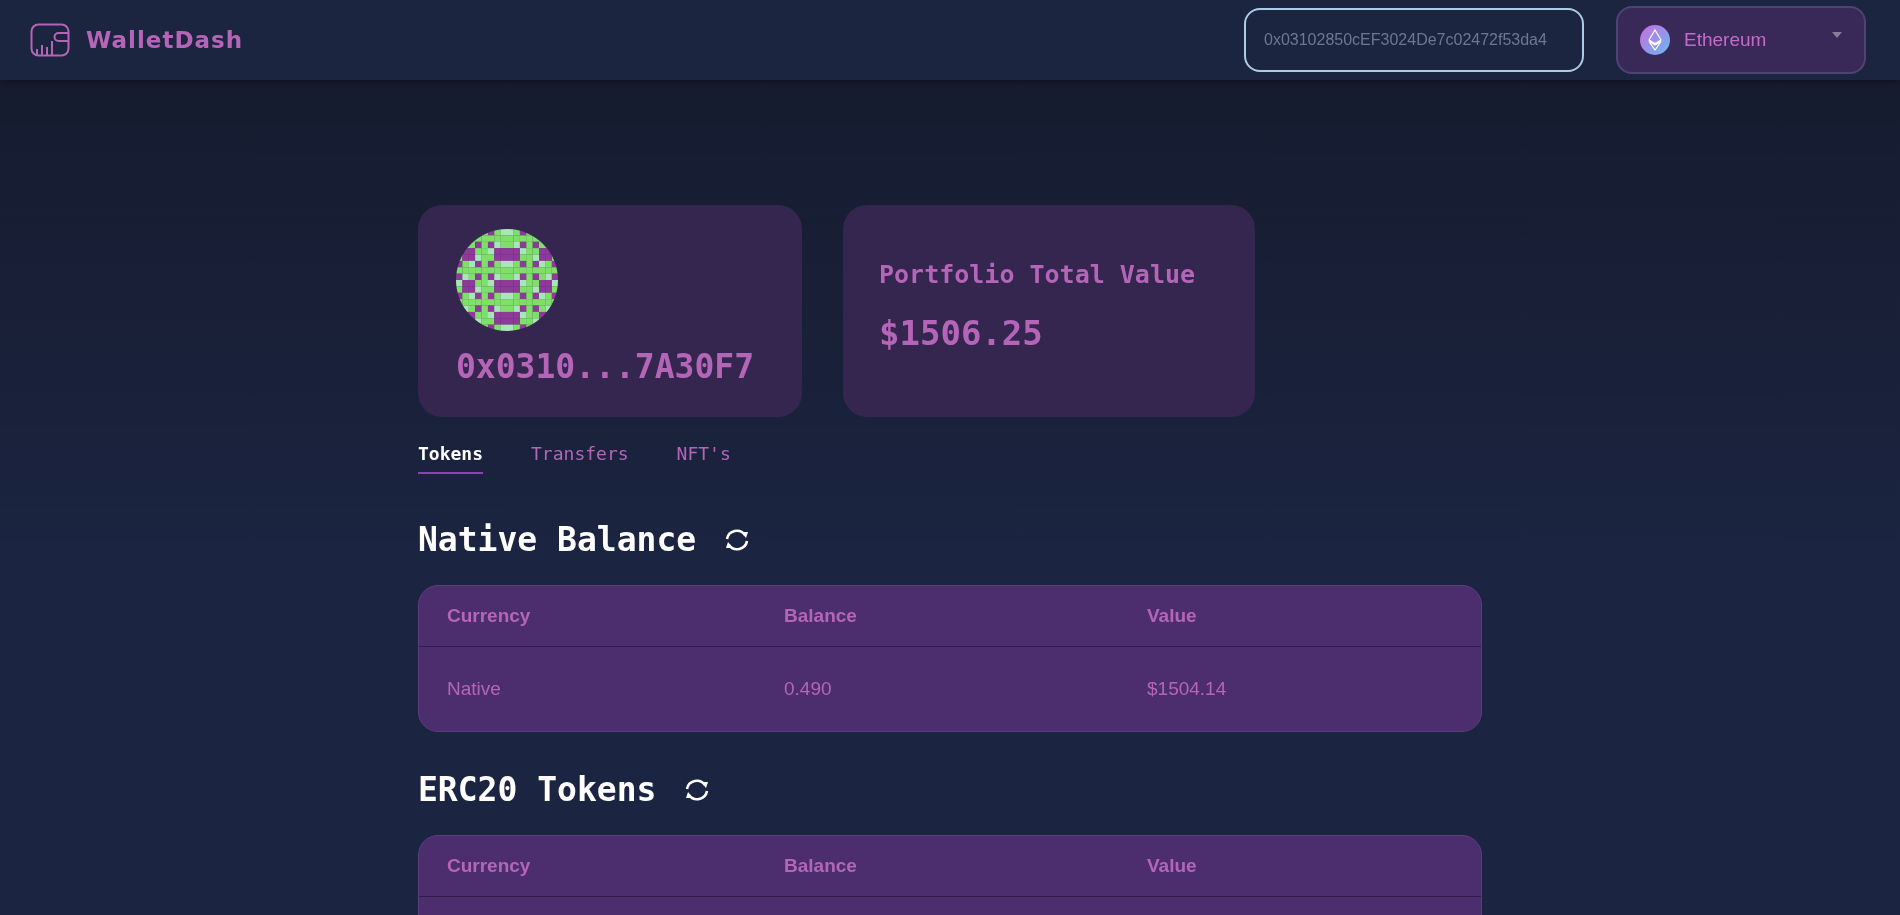 This screenshot has width=1900, height=915. I want to click on brand-name: WalletDash, so click(165, 40).